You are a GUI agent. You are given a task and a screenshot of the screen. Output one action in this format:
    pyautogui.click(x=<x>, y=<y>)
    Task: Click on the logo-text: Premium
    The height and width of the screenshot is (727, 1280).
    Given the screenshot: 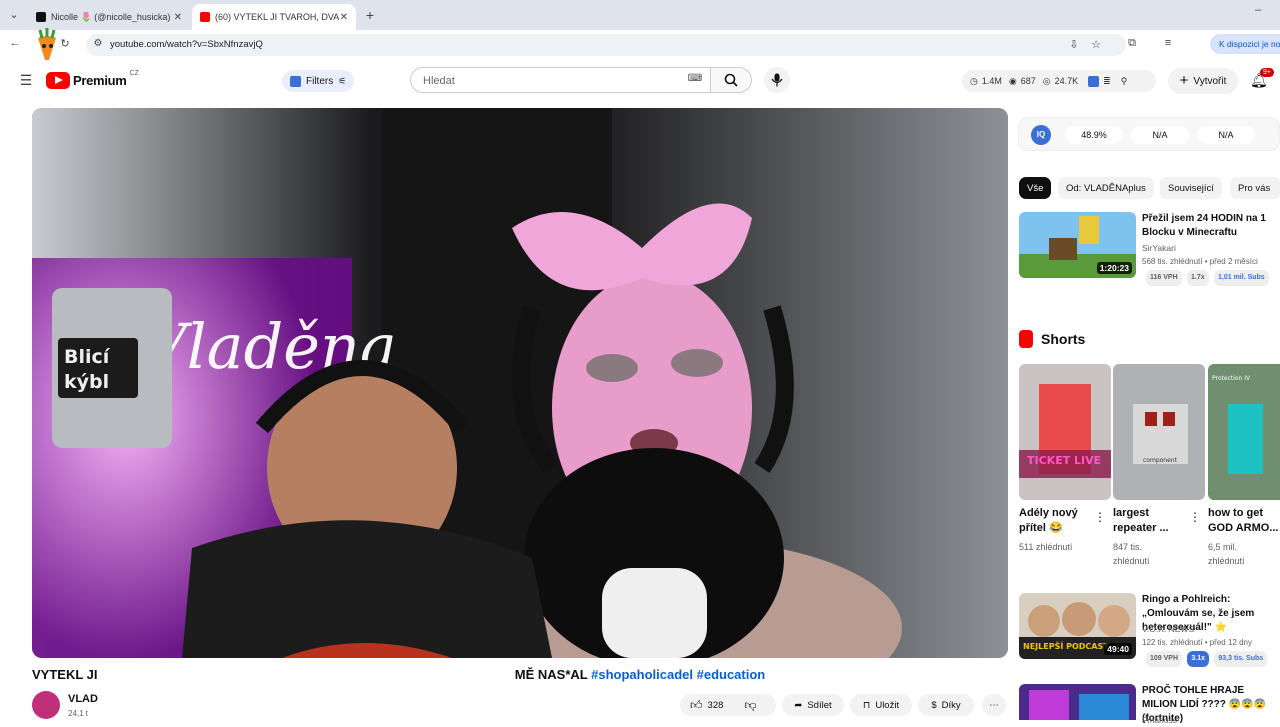 What is the action you would take?
    pyautogui.click(x=100, y=80)
    